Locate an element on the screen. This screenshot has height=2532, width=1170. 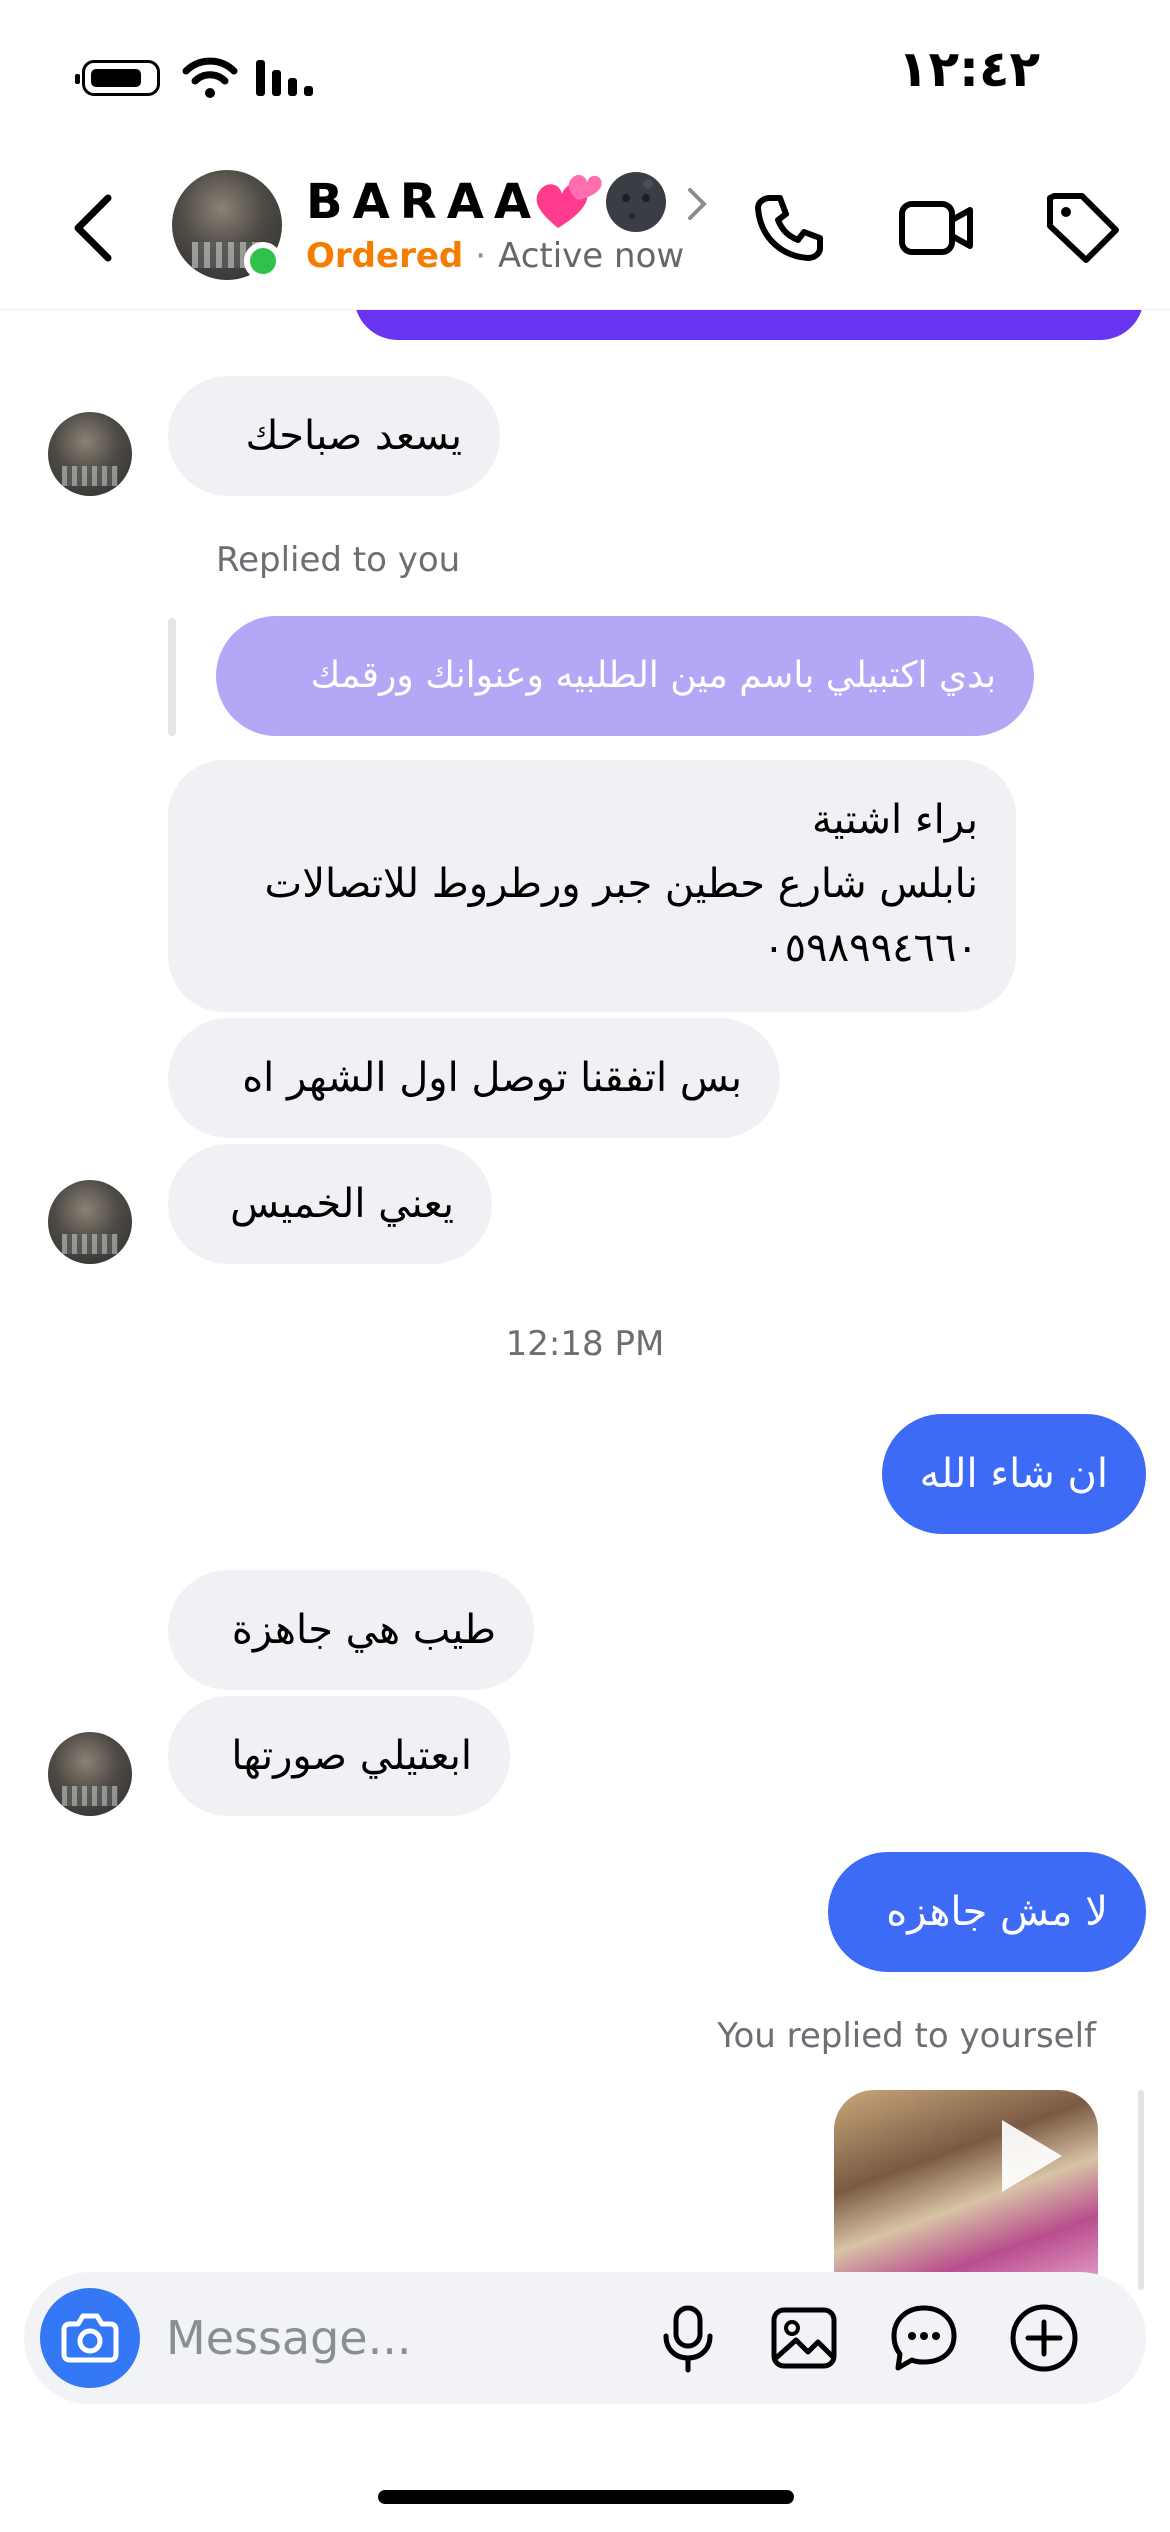
presence-status: Active now is located at coordinates (591, 256).